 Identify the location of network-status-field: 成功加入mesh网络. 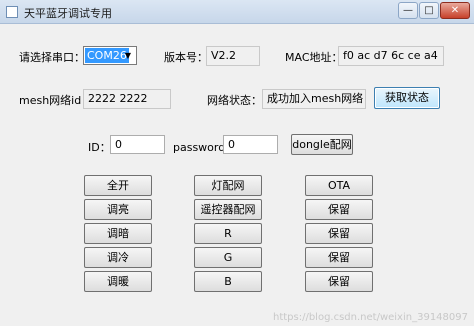
(314, 99).